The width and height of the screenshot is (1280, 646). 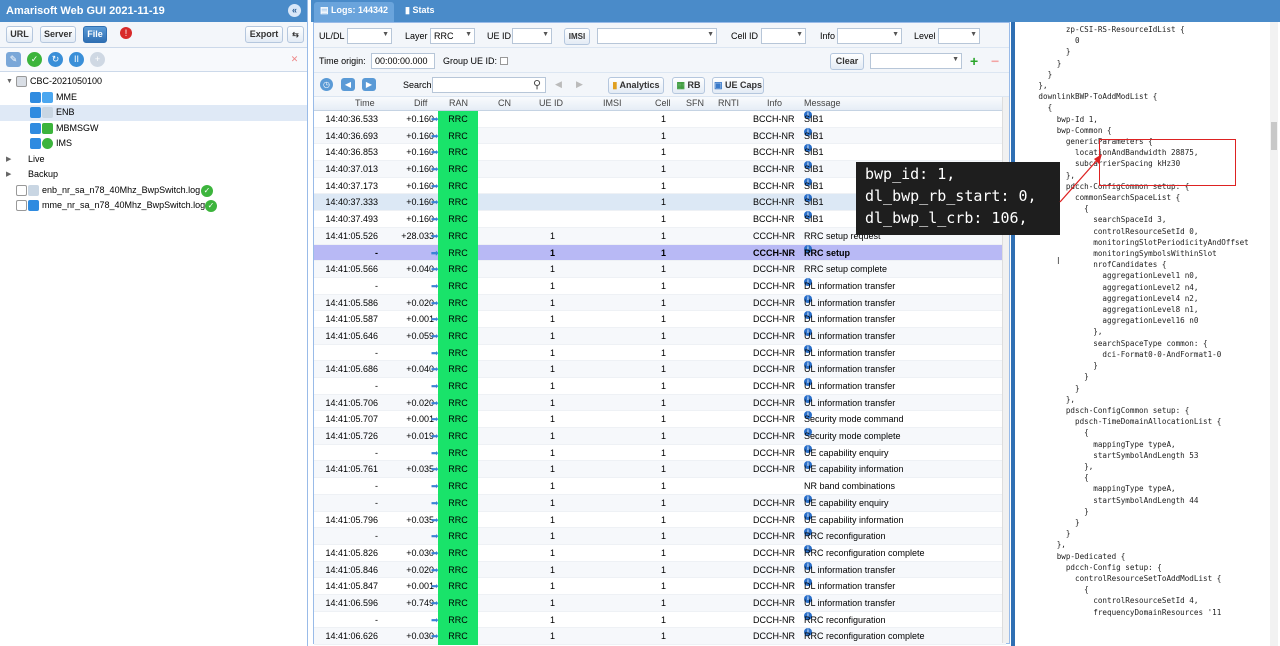 What do you see at coordinates (537, 84) in the screenshot?
I see `binoculars-icon: ⚲` at bounding box center [537, 84].